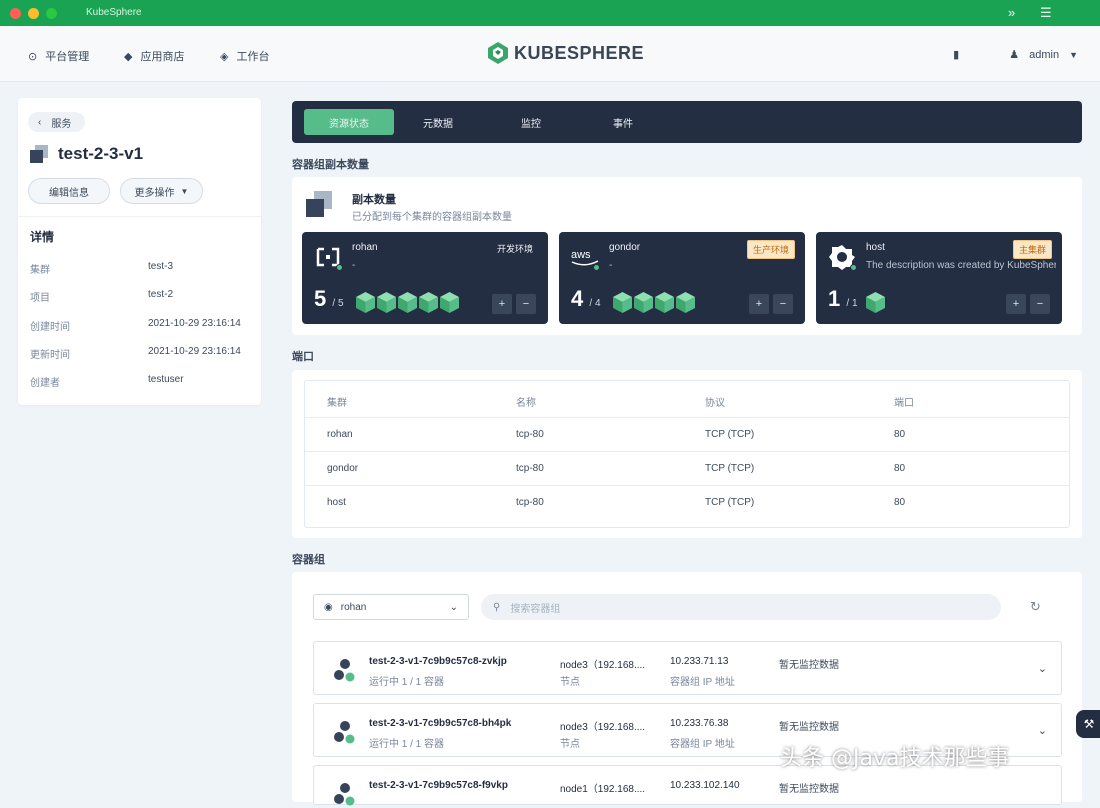 This screenshot has height=808, width=1100. Describe the element at coordinates (875, 247) in the screenshot. I see `cluster-name: host` at that location.